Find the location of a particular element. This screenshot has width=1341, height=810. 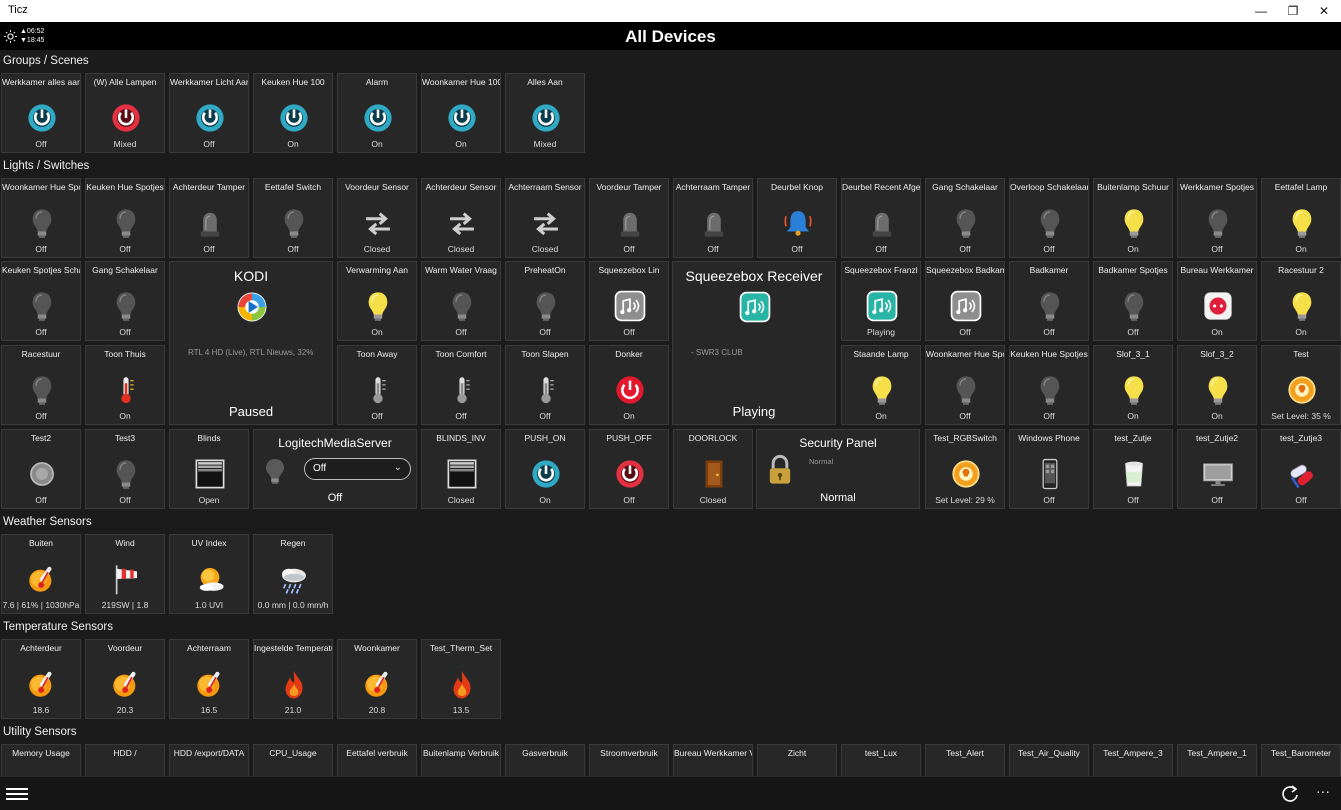

device-tile: Racestuur 2 On is located at coordinates (1301, 301).